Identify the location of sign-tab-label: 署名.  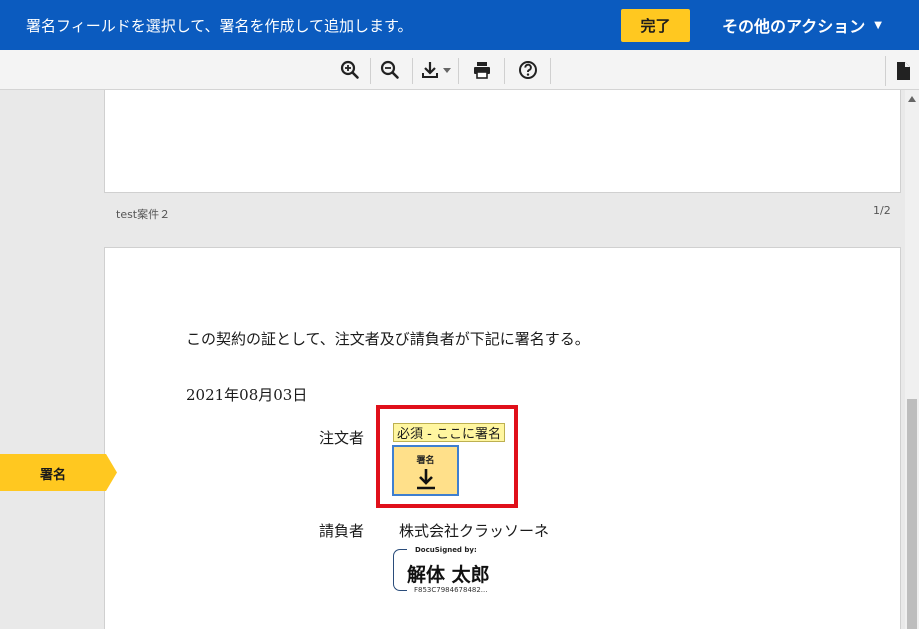
(53, 475).